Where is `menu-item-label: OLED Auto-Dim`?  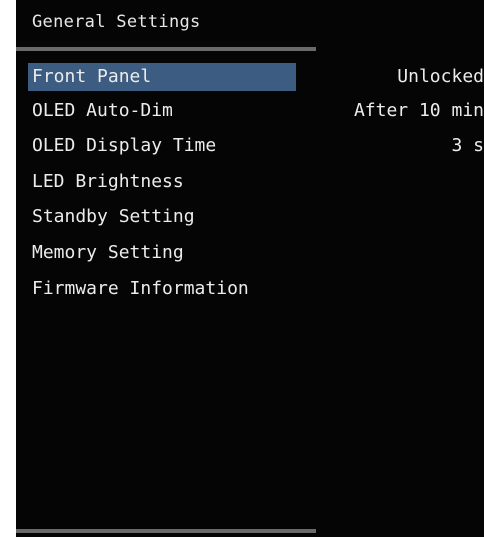
menu-item-label: OLED Auto-Dim is located at coordinates (102, 110).